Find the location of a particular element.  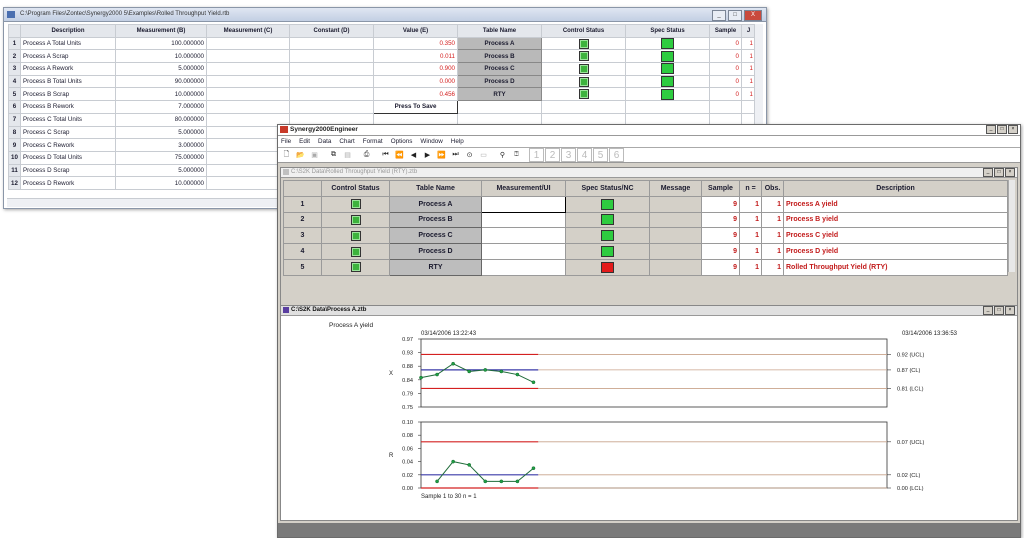

table-name-cell: Process A is located at coordinates (499, 43).